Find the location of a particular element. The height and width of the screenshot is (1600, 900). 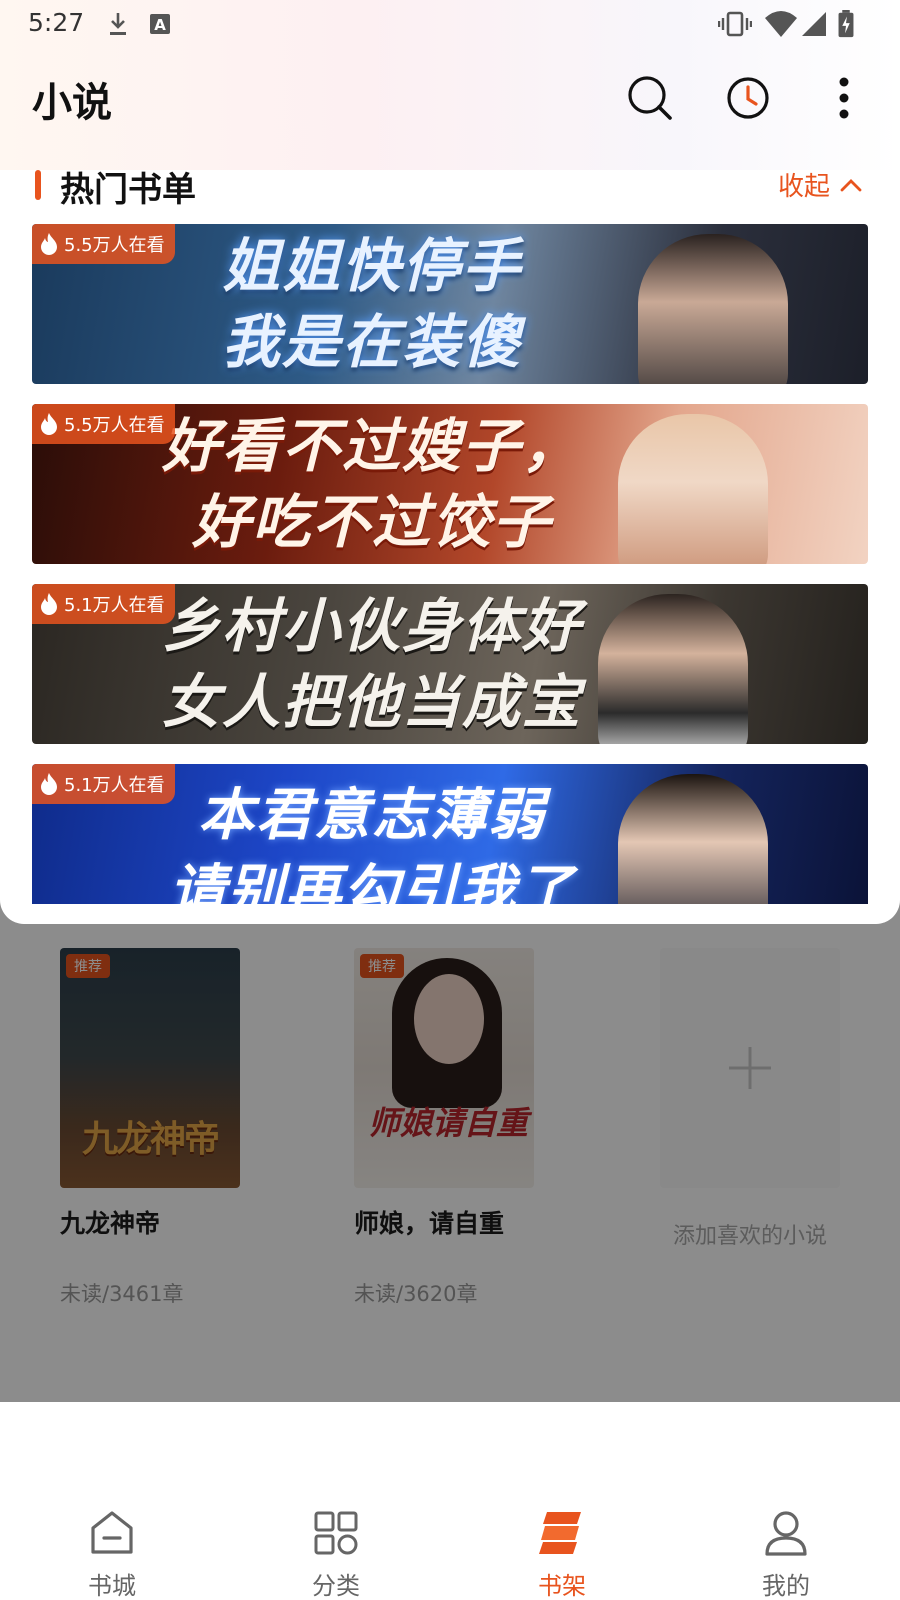

collapse-button: 收起 is located at coordinates (820, 184).